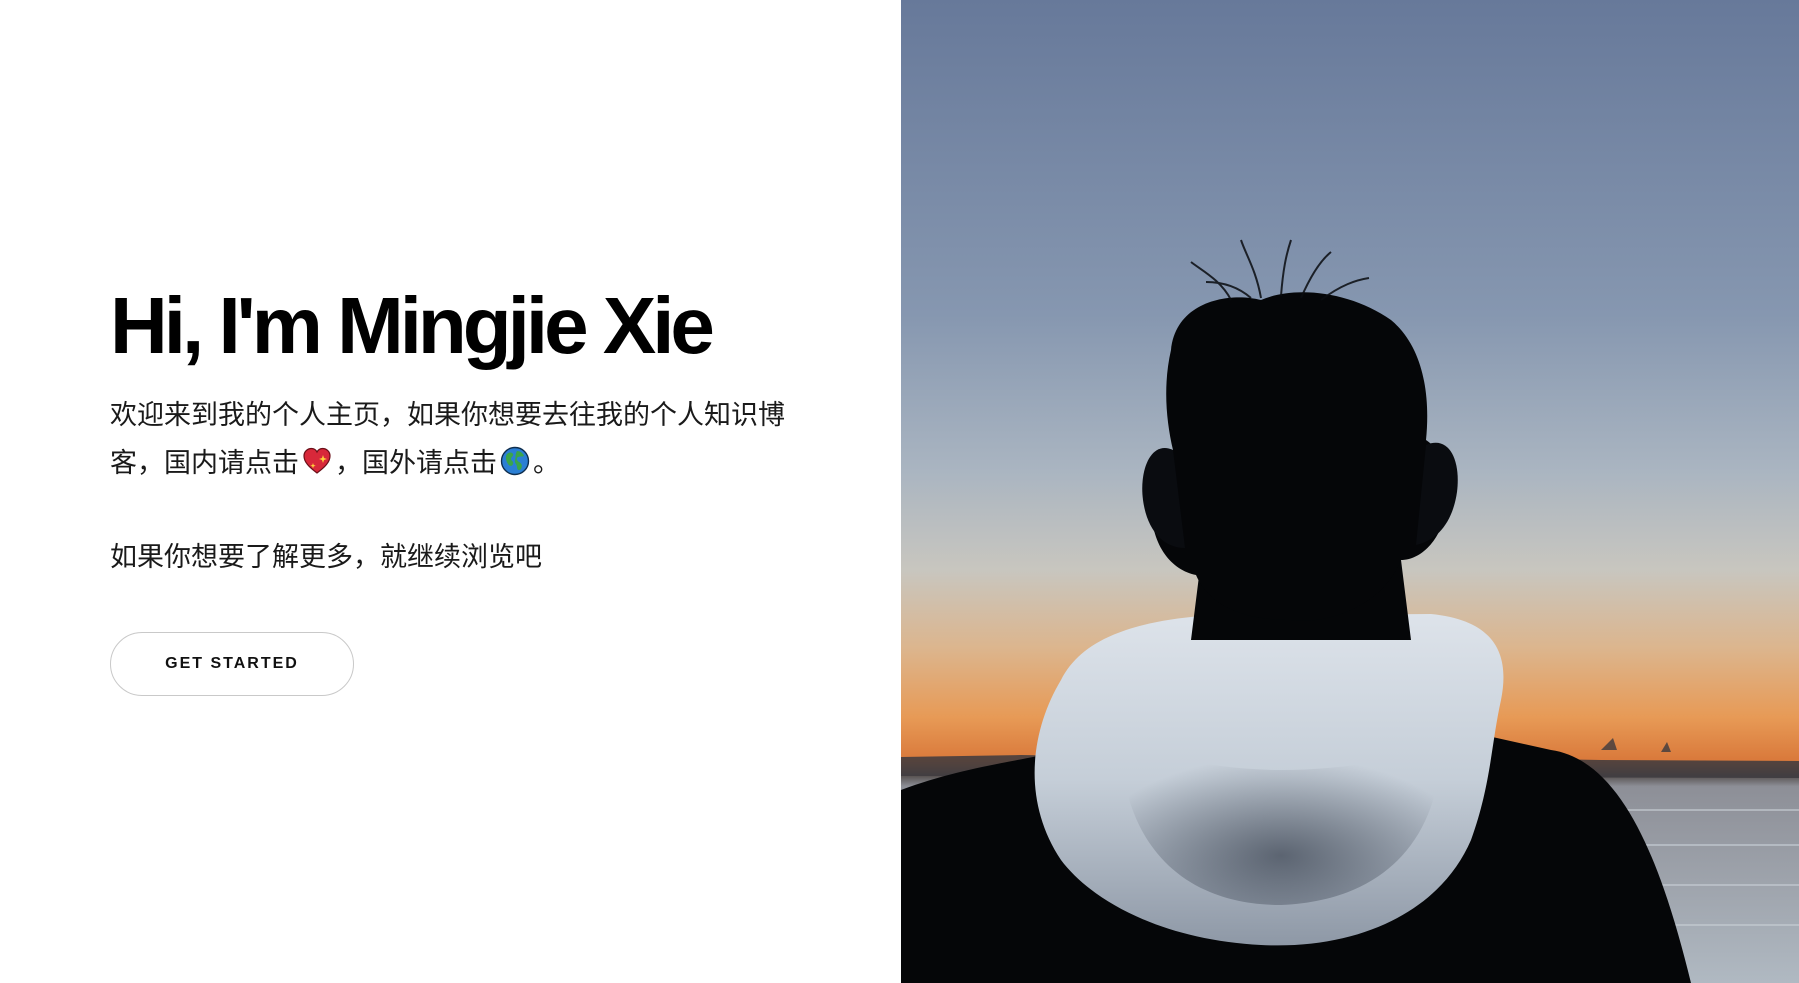  What do you see at coordinates (546, 463) in the screenshot?
I see `welcome-text-part3: 。` at bounding box center [546, 463].